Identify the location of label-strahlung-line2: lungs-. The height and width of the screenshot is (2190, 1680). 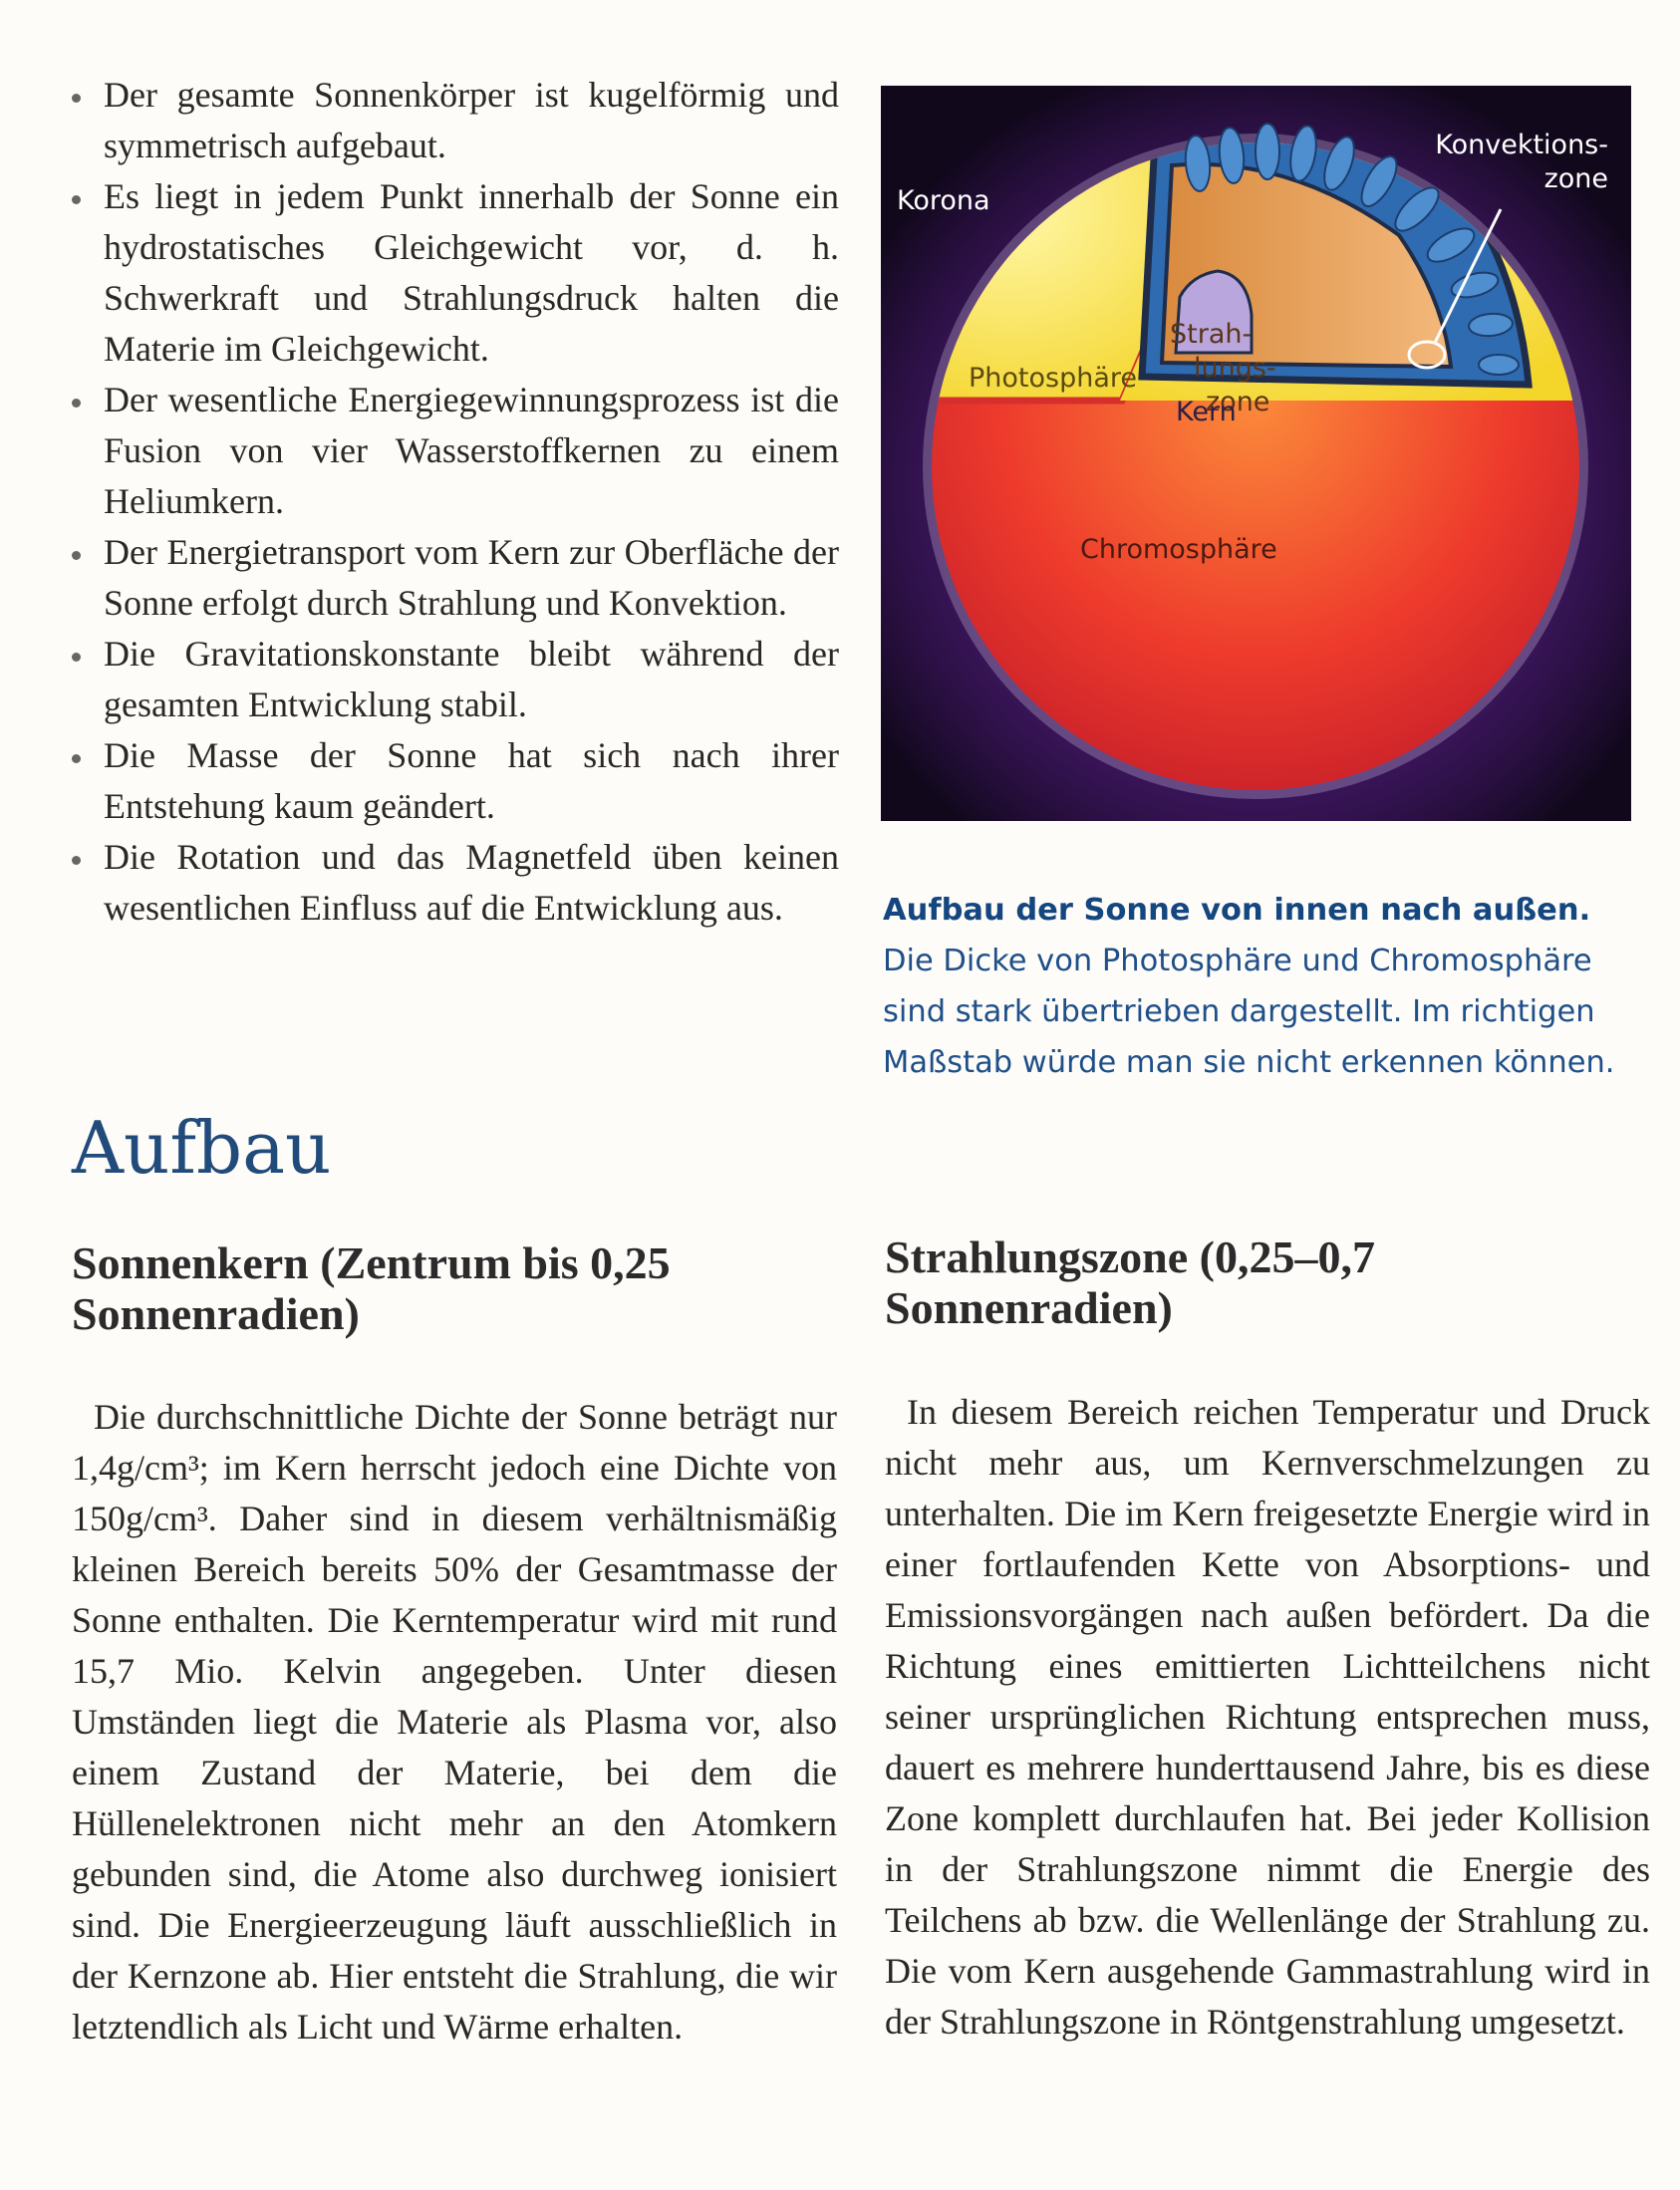
(1235, 368).